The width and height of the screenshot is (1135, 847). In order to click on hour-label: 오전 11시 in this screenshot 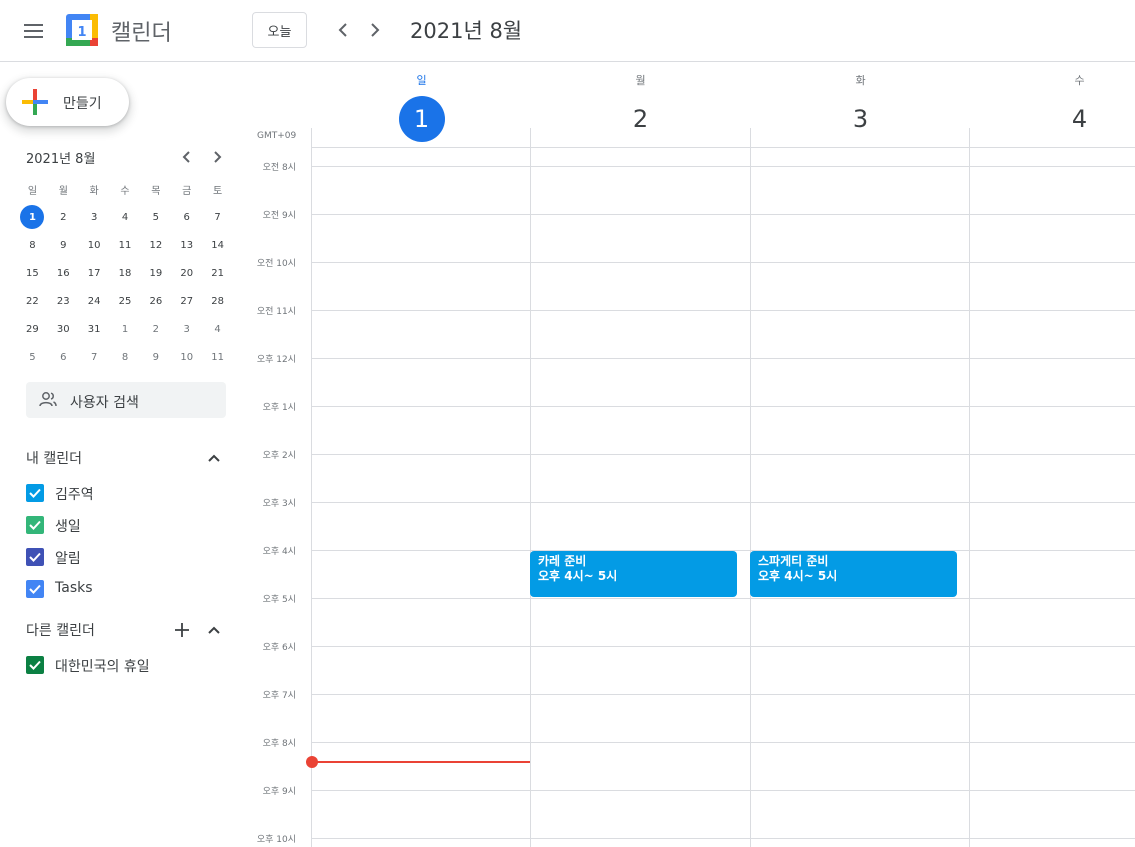, I will do `click(276, 312)`.